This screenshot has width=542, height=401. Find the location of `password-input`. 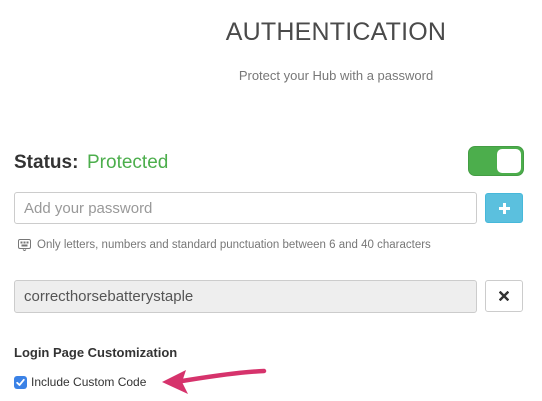

password-input is located at coordinates (245, 208).